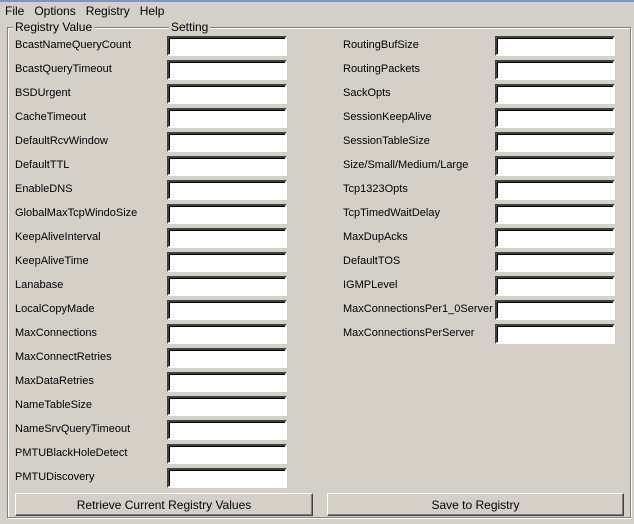 The image size is (634, 524). What do you see at coordinates (14, 11) in the screenshot?
I see `menu-file: File` at bounding box center [14, 11].